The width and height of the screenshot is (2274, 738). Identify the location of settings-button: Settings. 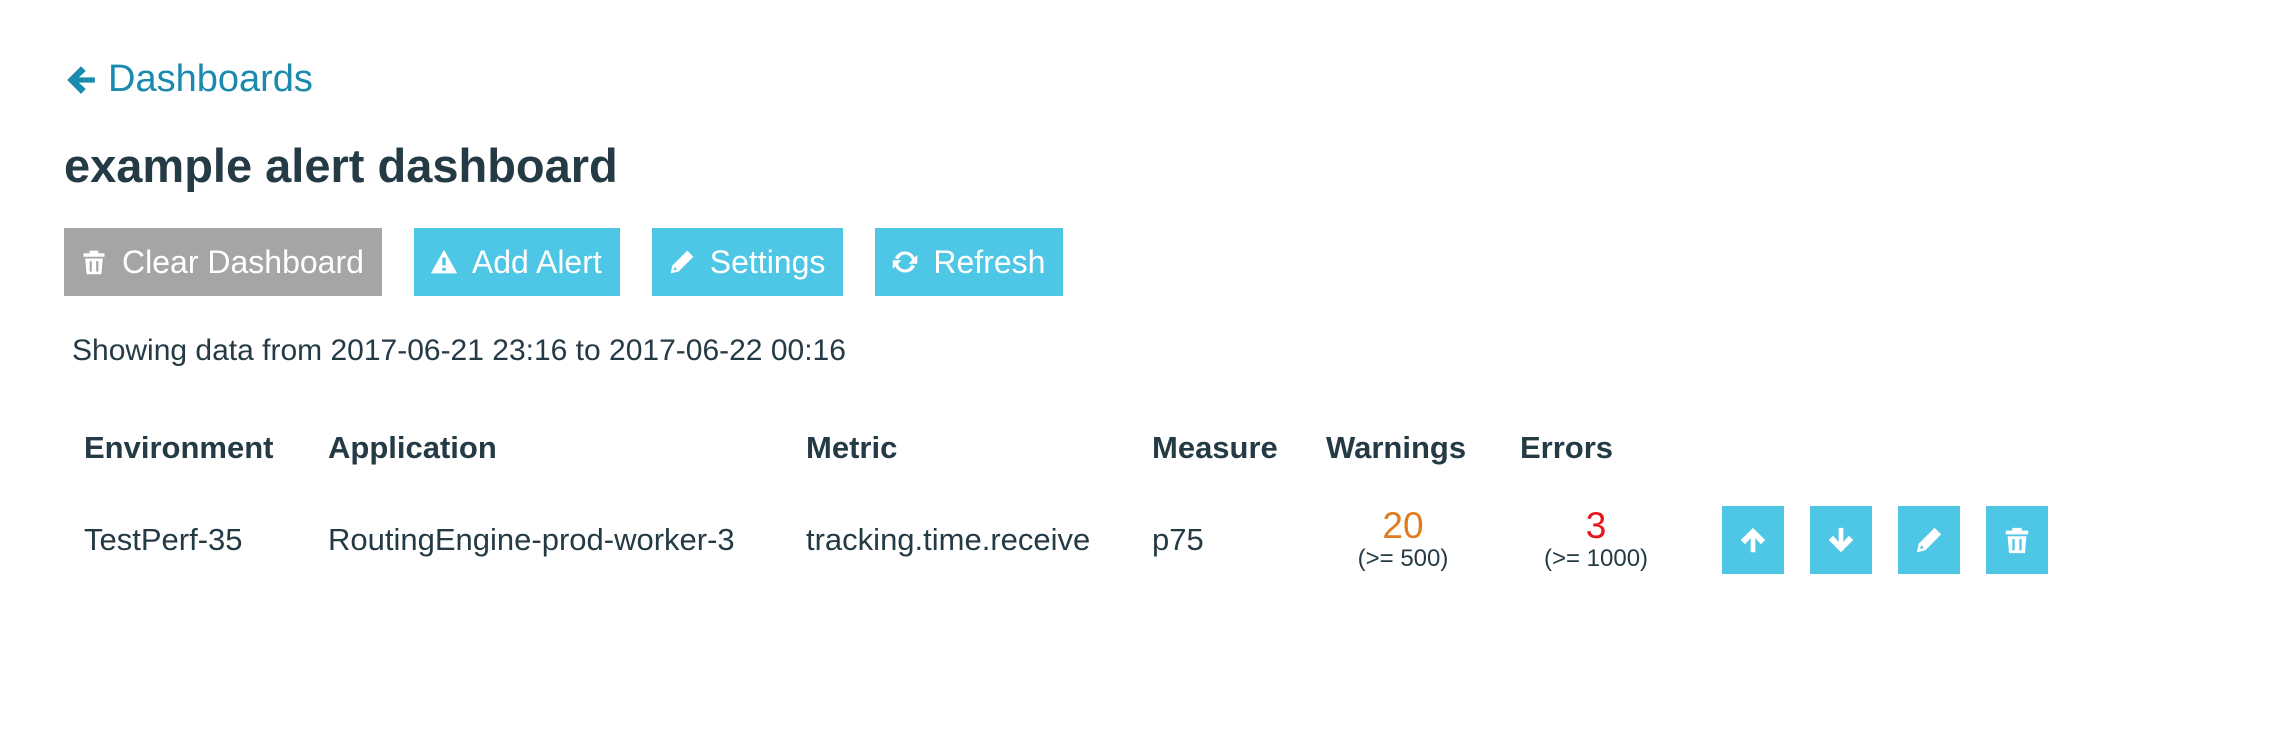
(747, 262).